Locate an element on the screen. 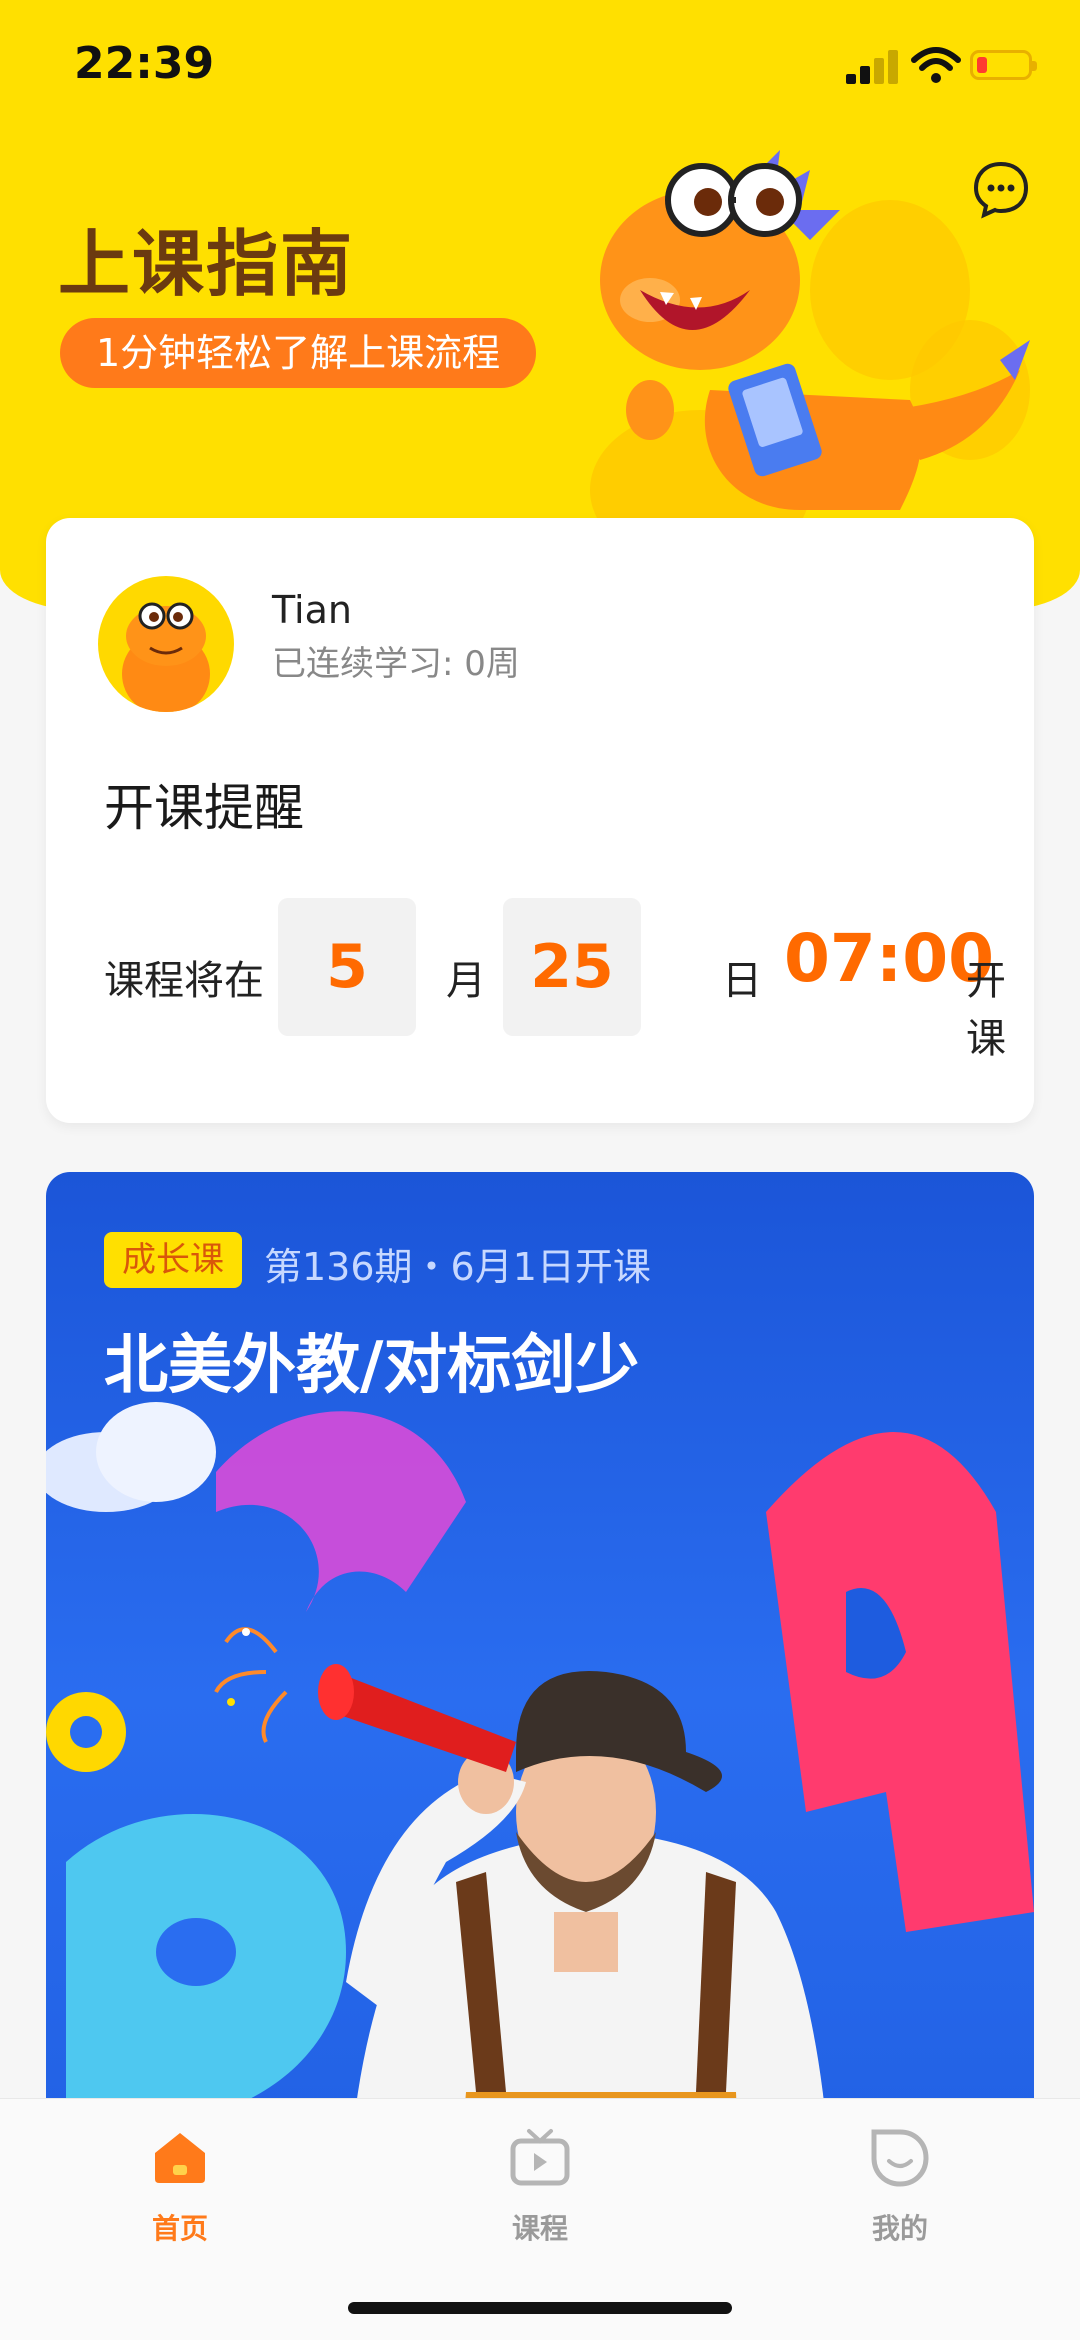 The width and height of the screenshot is (1080, 2340). tab-home: 首页 is located at coordinates (180, 2187).